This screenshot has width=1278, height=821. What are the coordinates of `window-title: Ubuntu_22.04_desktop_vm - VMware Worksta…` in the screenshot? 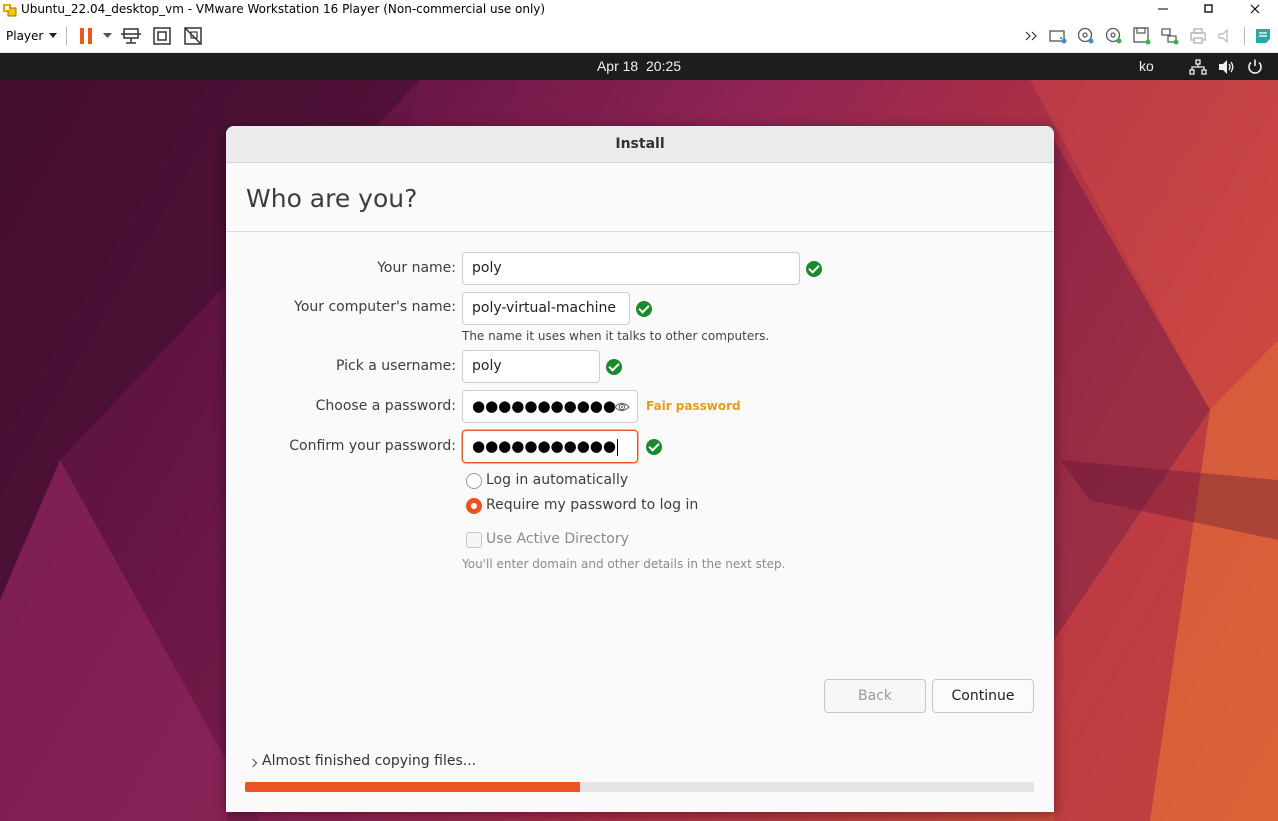 It's located at (283, 9).